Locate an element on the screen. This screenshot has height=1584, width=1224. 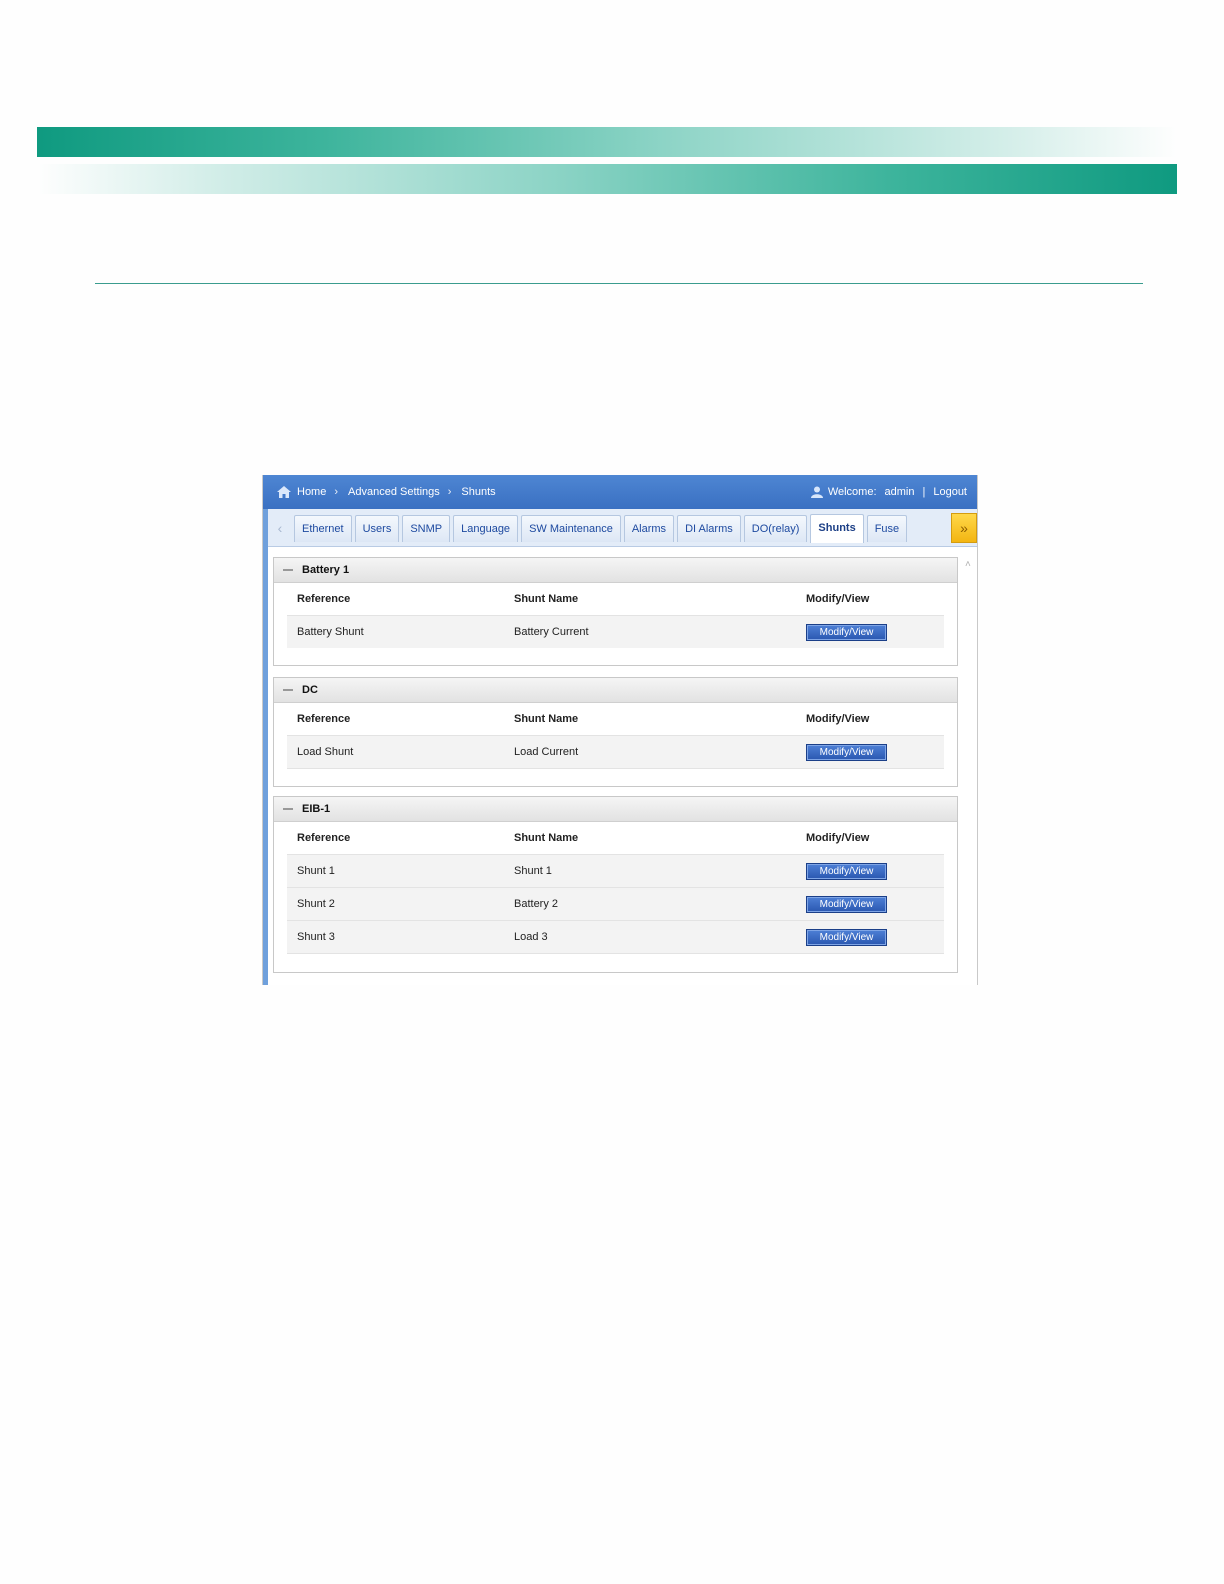
table-row: Load Shunt Load Current Modify/View is located at coordinates (615, 751).